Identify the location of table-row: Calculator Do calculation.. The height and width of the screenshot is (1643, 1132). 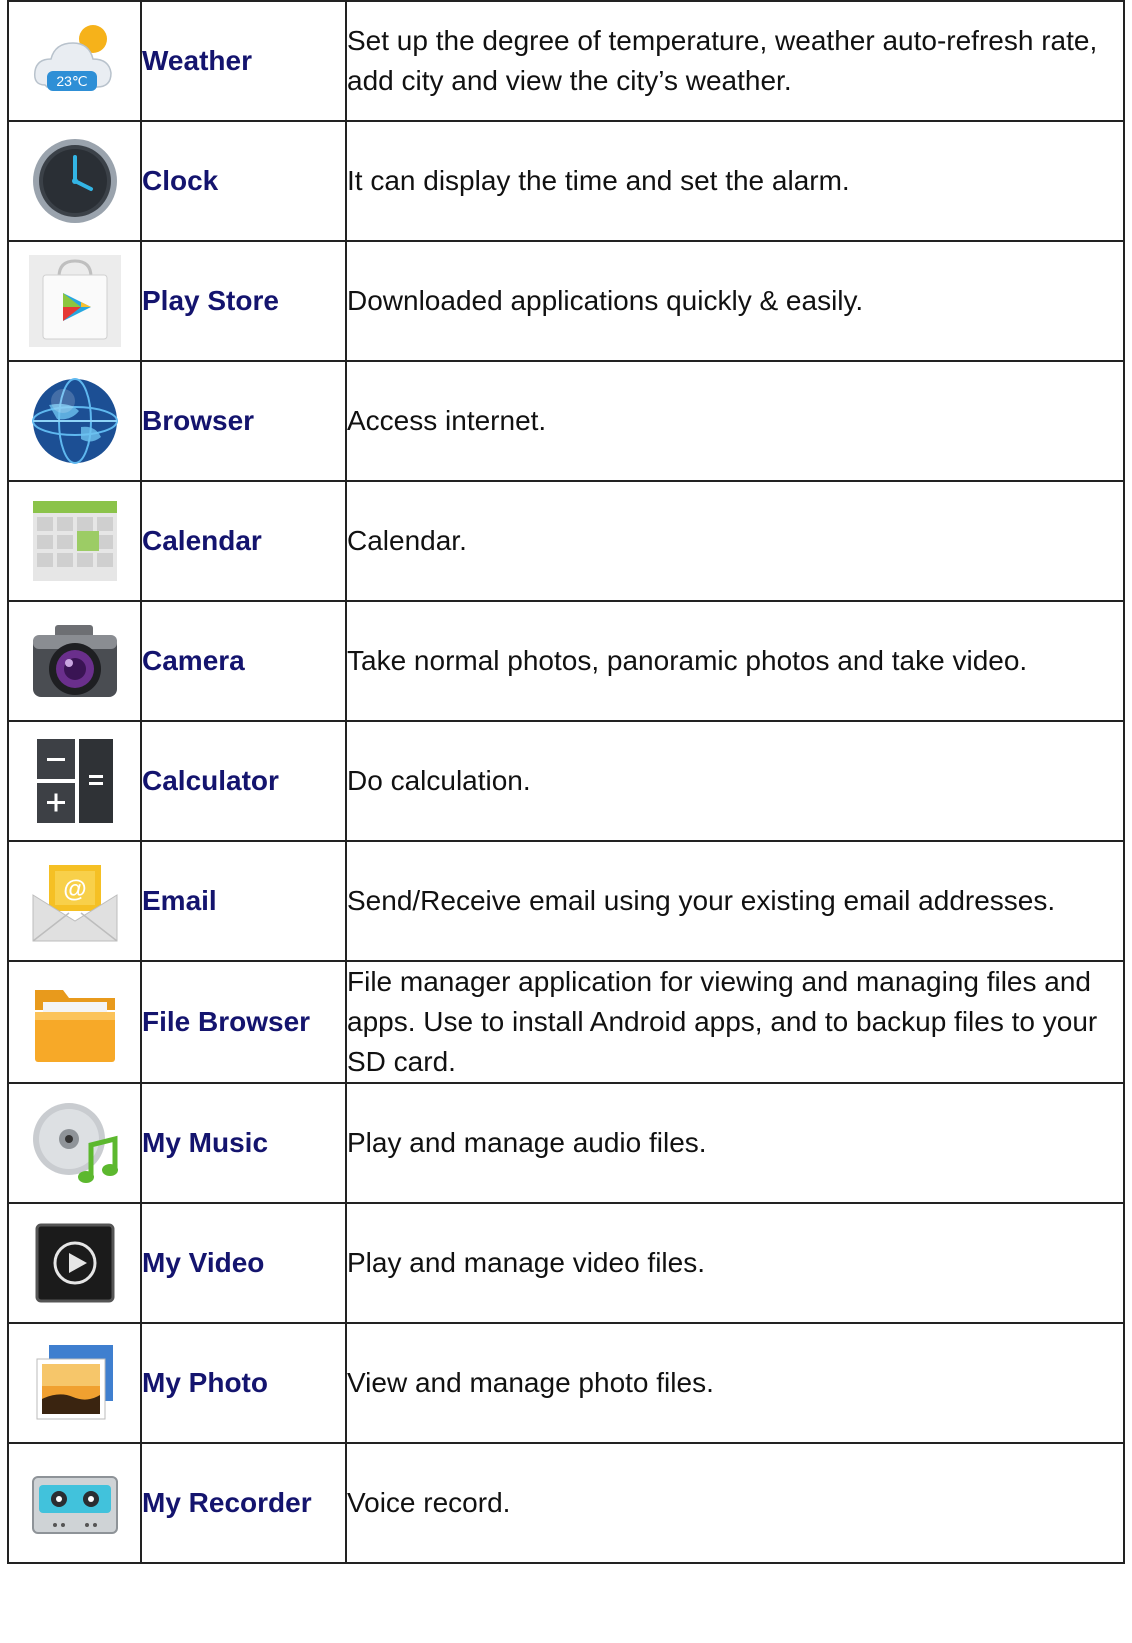
(566, 781).